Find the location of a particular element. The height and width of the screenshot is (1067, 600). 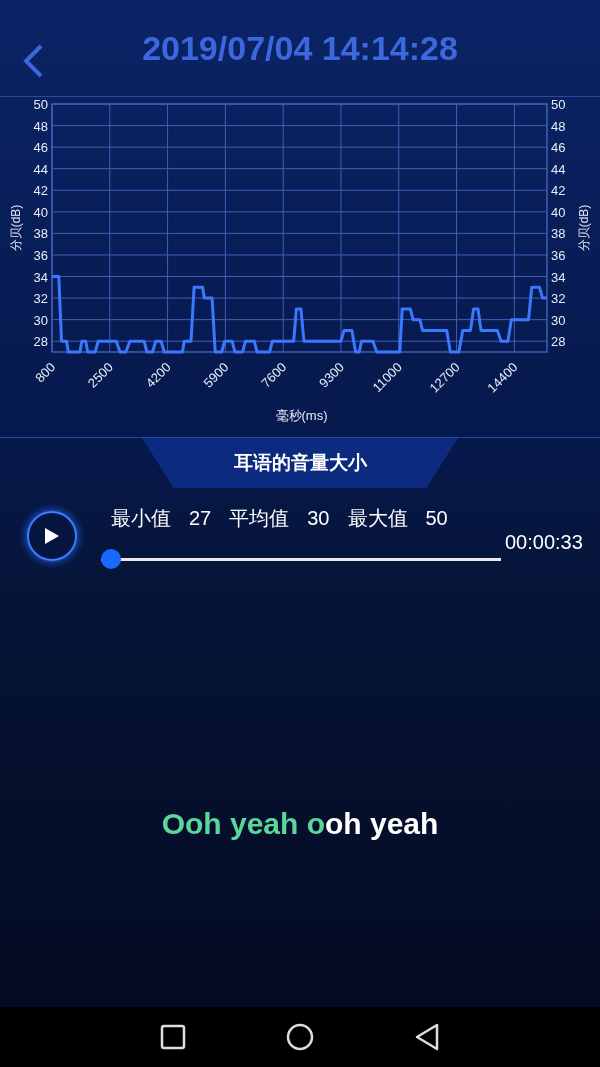

stat-label: 最大值 is located at coordinates (377, 518).